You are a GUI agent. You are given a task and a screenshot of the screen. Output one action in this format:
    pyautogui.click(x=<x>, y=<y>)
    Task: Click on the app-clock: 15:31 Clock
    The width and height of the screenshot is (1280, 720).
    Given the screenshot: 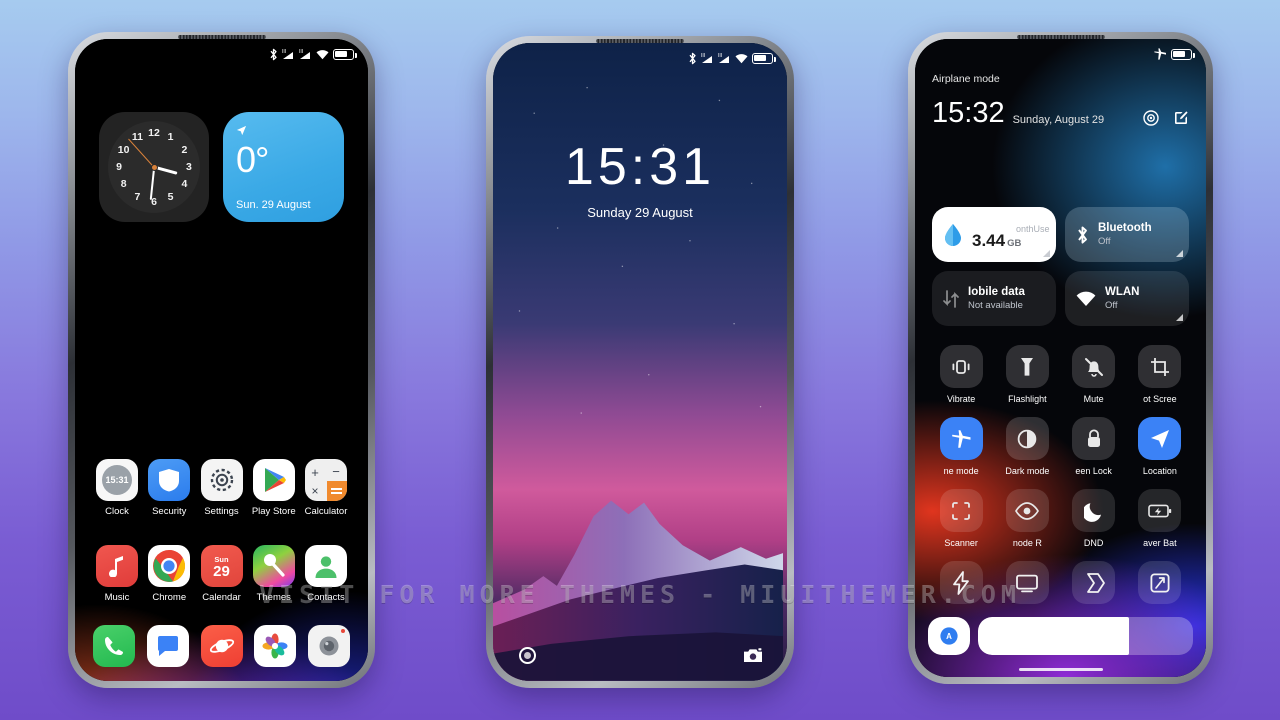 What is the action you would take?
    pyautogui.click(x=117, y=488)
    